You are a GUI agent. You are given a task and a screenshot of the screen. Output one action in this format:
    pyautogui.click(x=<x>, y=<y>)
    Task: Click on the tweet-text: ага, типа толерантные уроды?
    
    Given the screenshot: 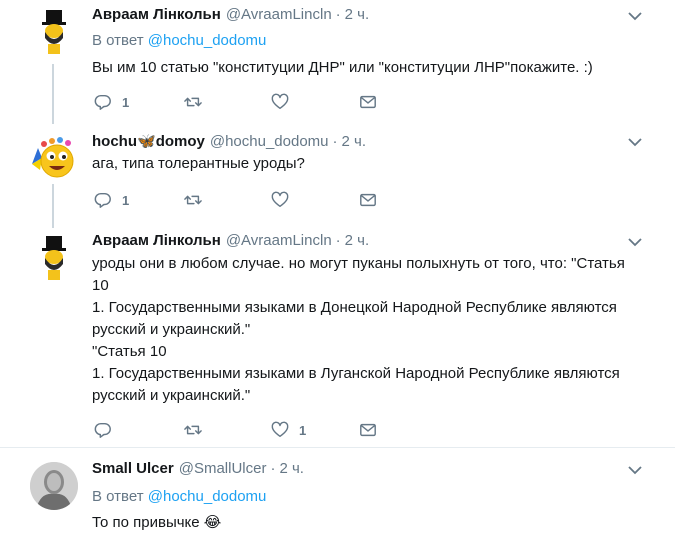 What is the action you would take?
    pyautogui.click(x=198, y=163)
    